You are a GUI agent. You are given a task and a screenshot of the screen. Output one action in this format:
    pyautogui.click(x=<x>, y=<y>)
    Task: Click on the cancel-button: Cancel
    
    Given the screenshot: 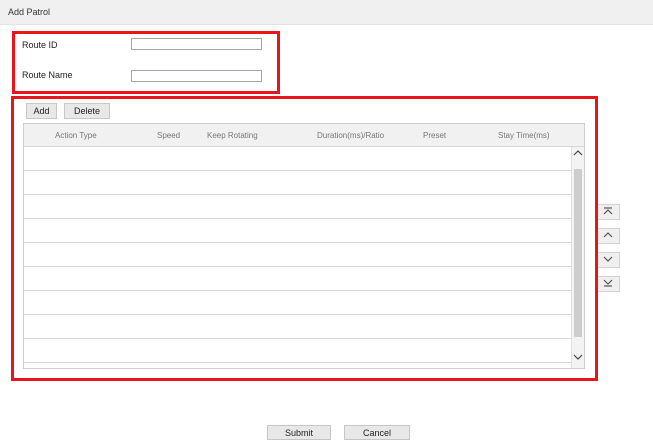 What is the action you would take?
    pyautogui.click(x=377, y=432)
    